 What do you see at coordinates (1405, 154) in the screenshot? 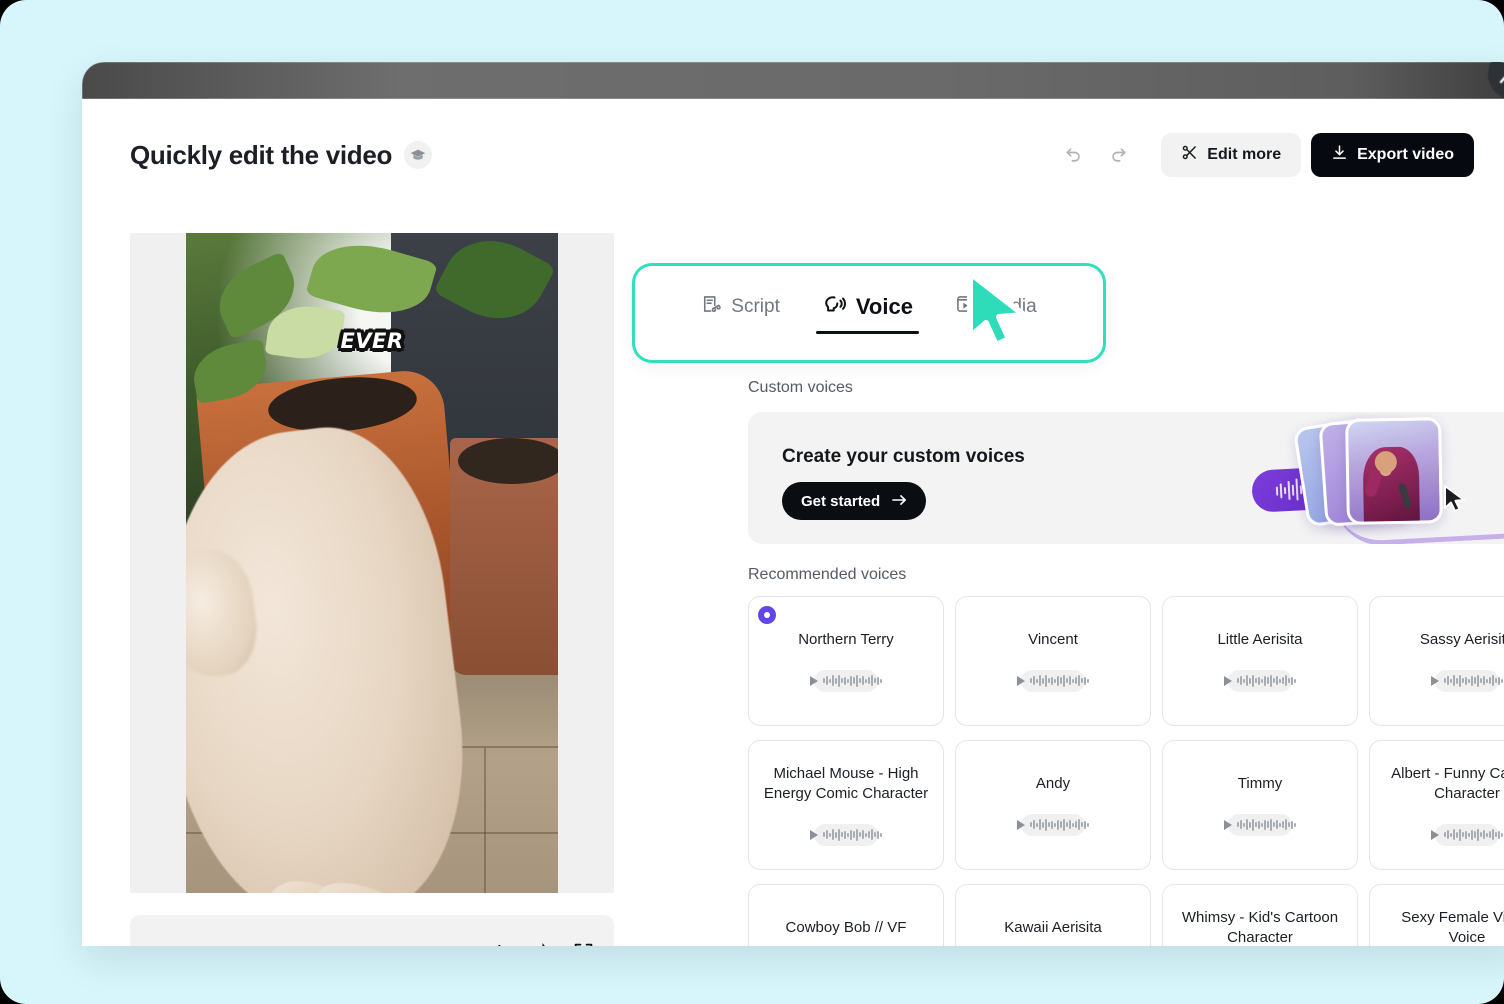
I see `export-video-label: Export video` at bounding box center [1405, 154].